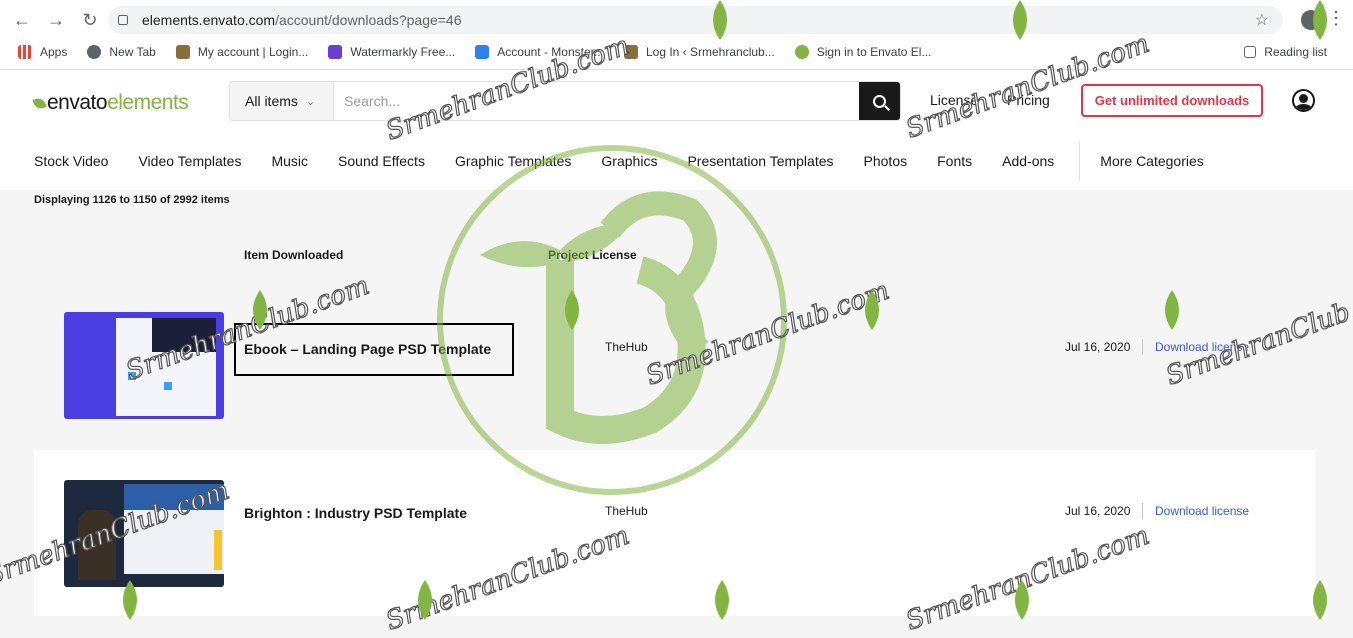 Image resolution: width=1353 pixels, height=638 pixels. I want to click on nav-fonts: Fonts, so click(954, 161).